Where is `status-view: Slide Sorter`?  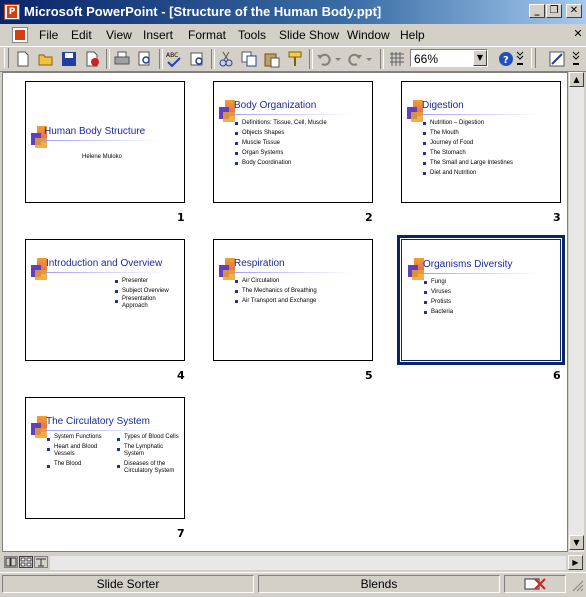
status-view: Slide Sorter is located at coordinates (128, 584).